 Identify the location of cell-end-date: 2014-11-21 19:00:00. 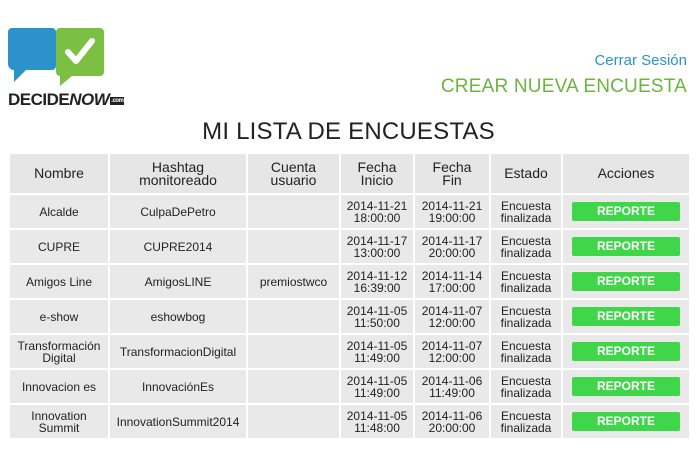
(452, 211).